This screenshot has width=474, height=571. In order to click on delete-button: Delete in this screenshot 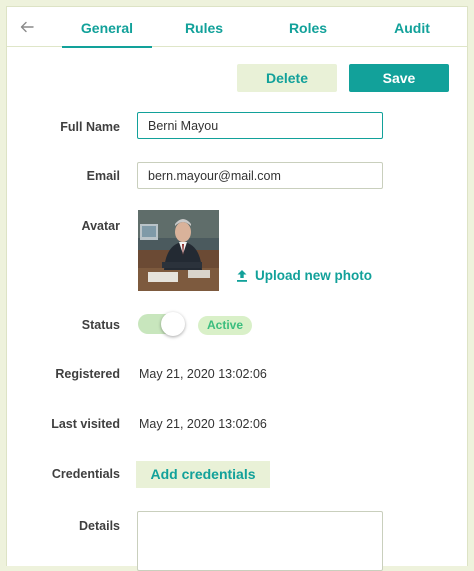, I will do `click(287, 78)`.